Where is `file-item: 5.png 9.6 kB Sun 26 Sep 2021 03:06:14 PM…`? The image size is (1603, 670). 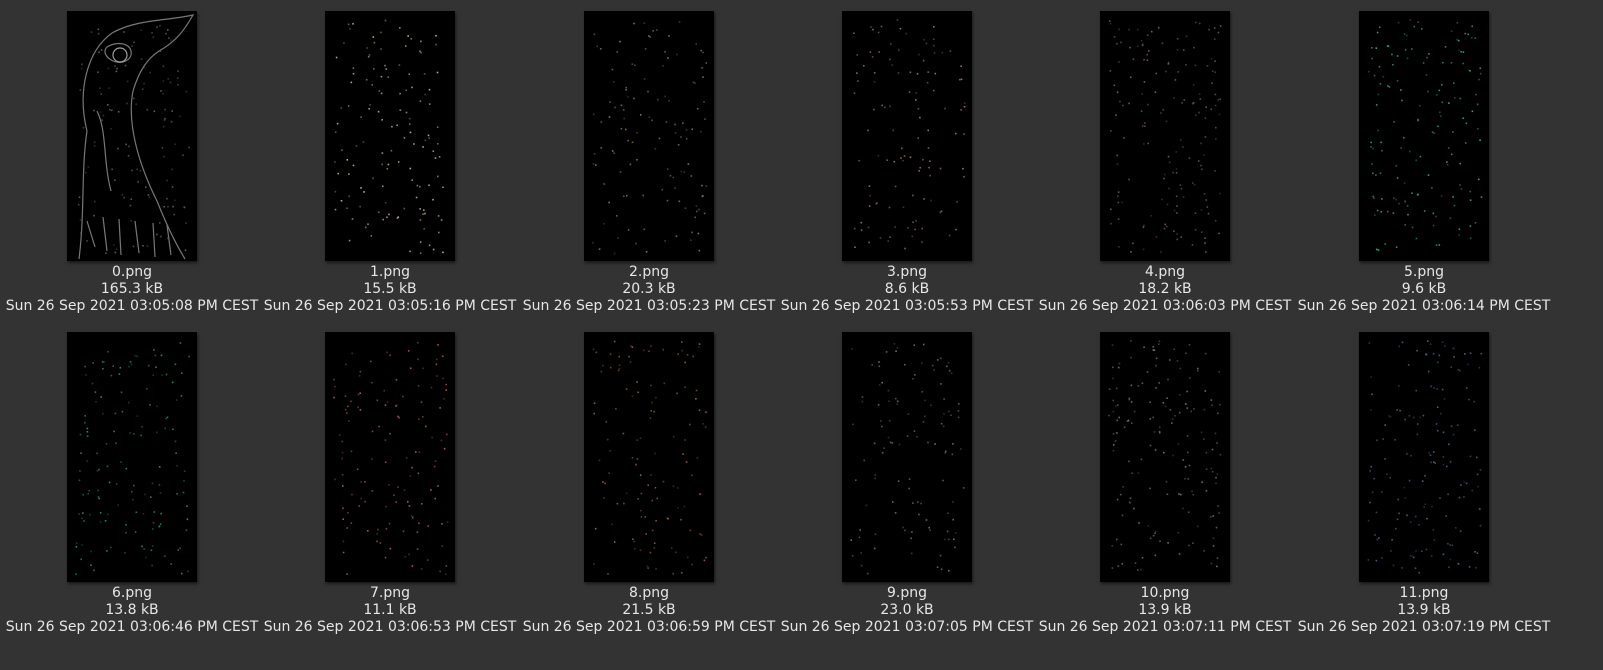
file-item: 5.png 9.6 kB Sun 26 Sep 2021 03:06:14 PM… is located at coordinates (1424, 161).